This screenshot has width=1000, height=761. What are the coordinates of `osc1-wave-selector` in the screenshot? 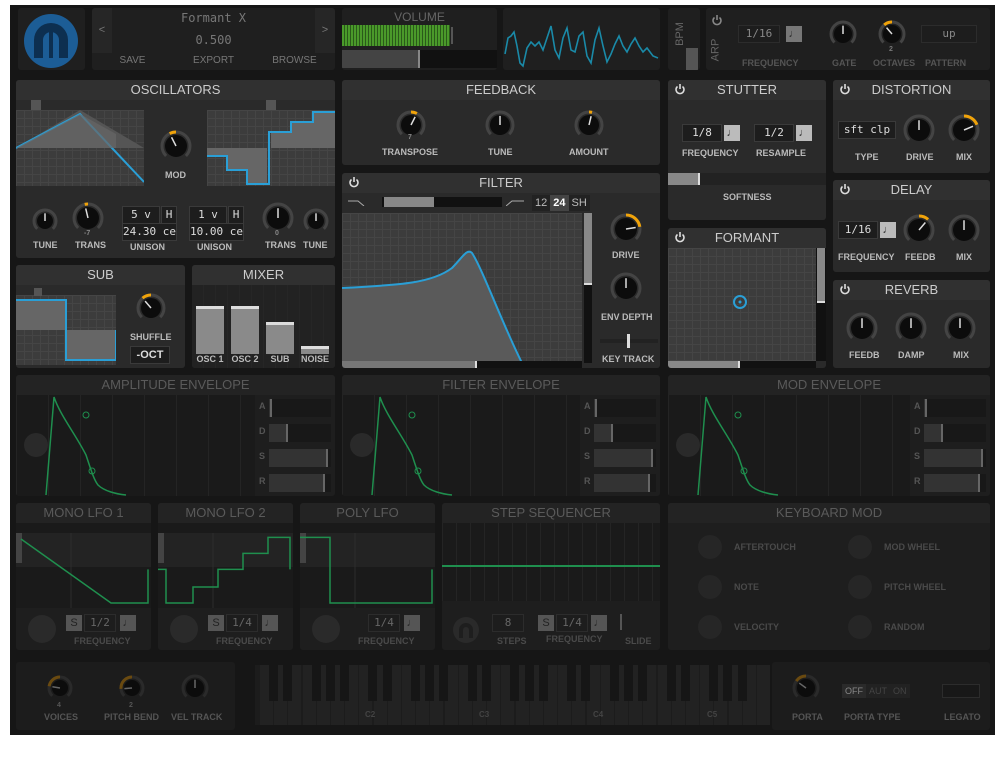 It's located at (36, 105).